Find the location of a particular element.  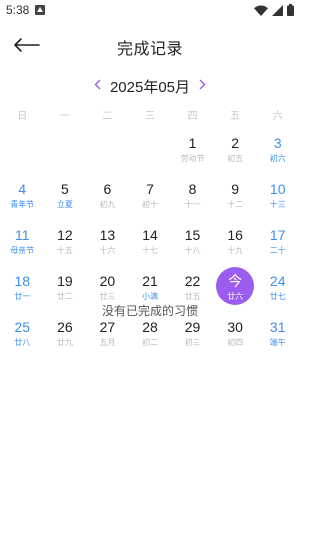

day-lunar: 初五 is located at coordinates (235, 158).